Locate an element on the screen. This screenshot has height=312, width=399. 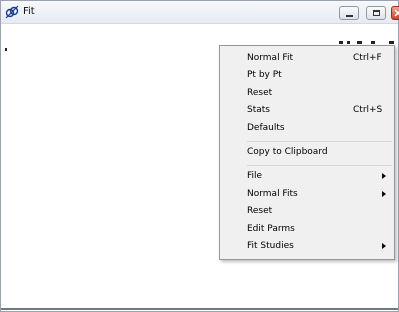
menu-item-label: Normal Fits is located at coordinates (272, 194).